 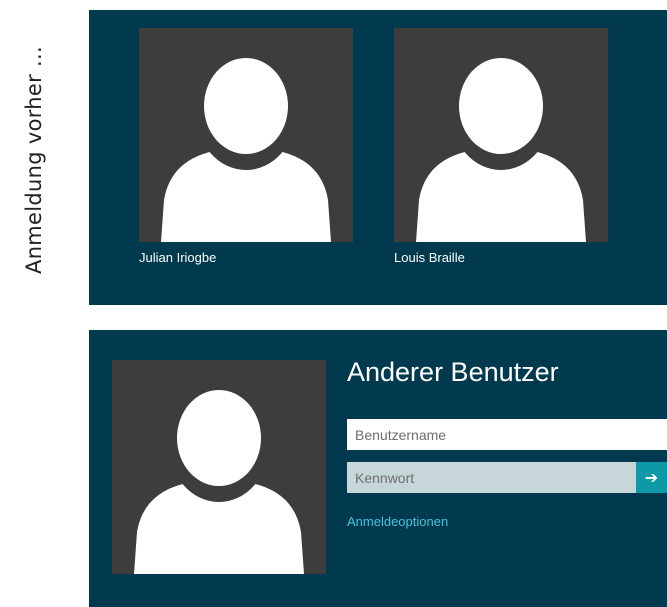 What do you see at coordinates (491, 477) in the screenshot?
I see `password-input` at bounding box center [491, 477].